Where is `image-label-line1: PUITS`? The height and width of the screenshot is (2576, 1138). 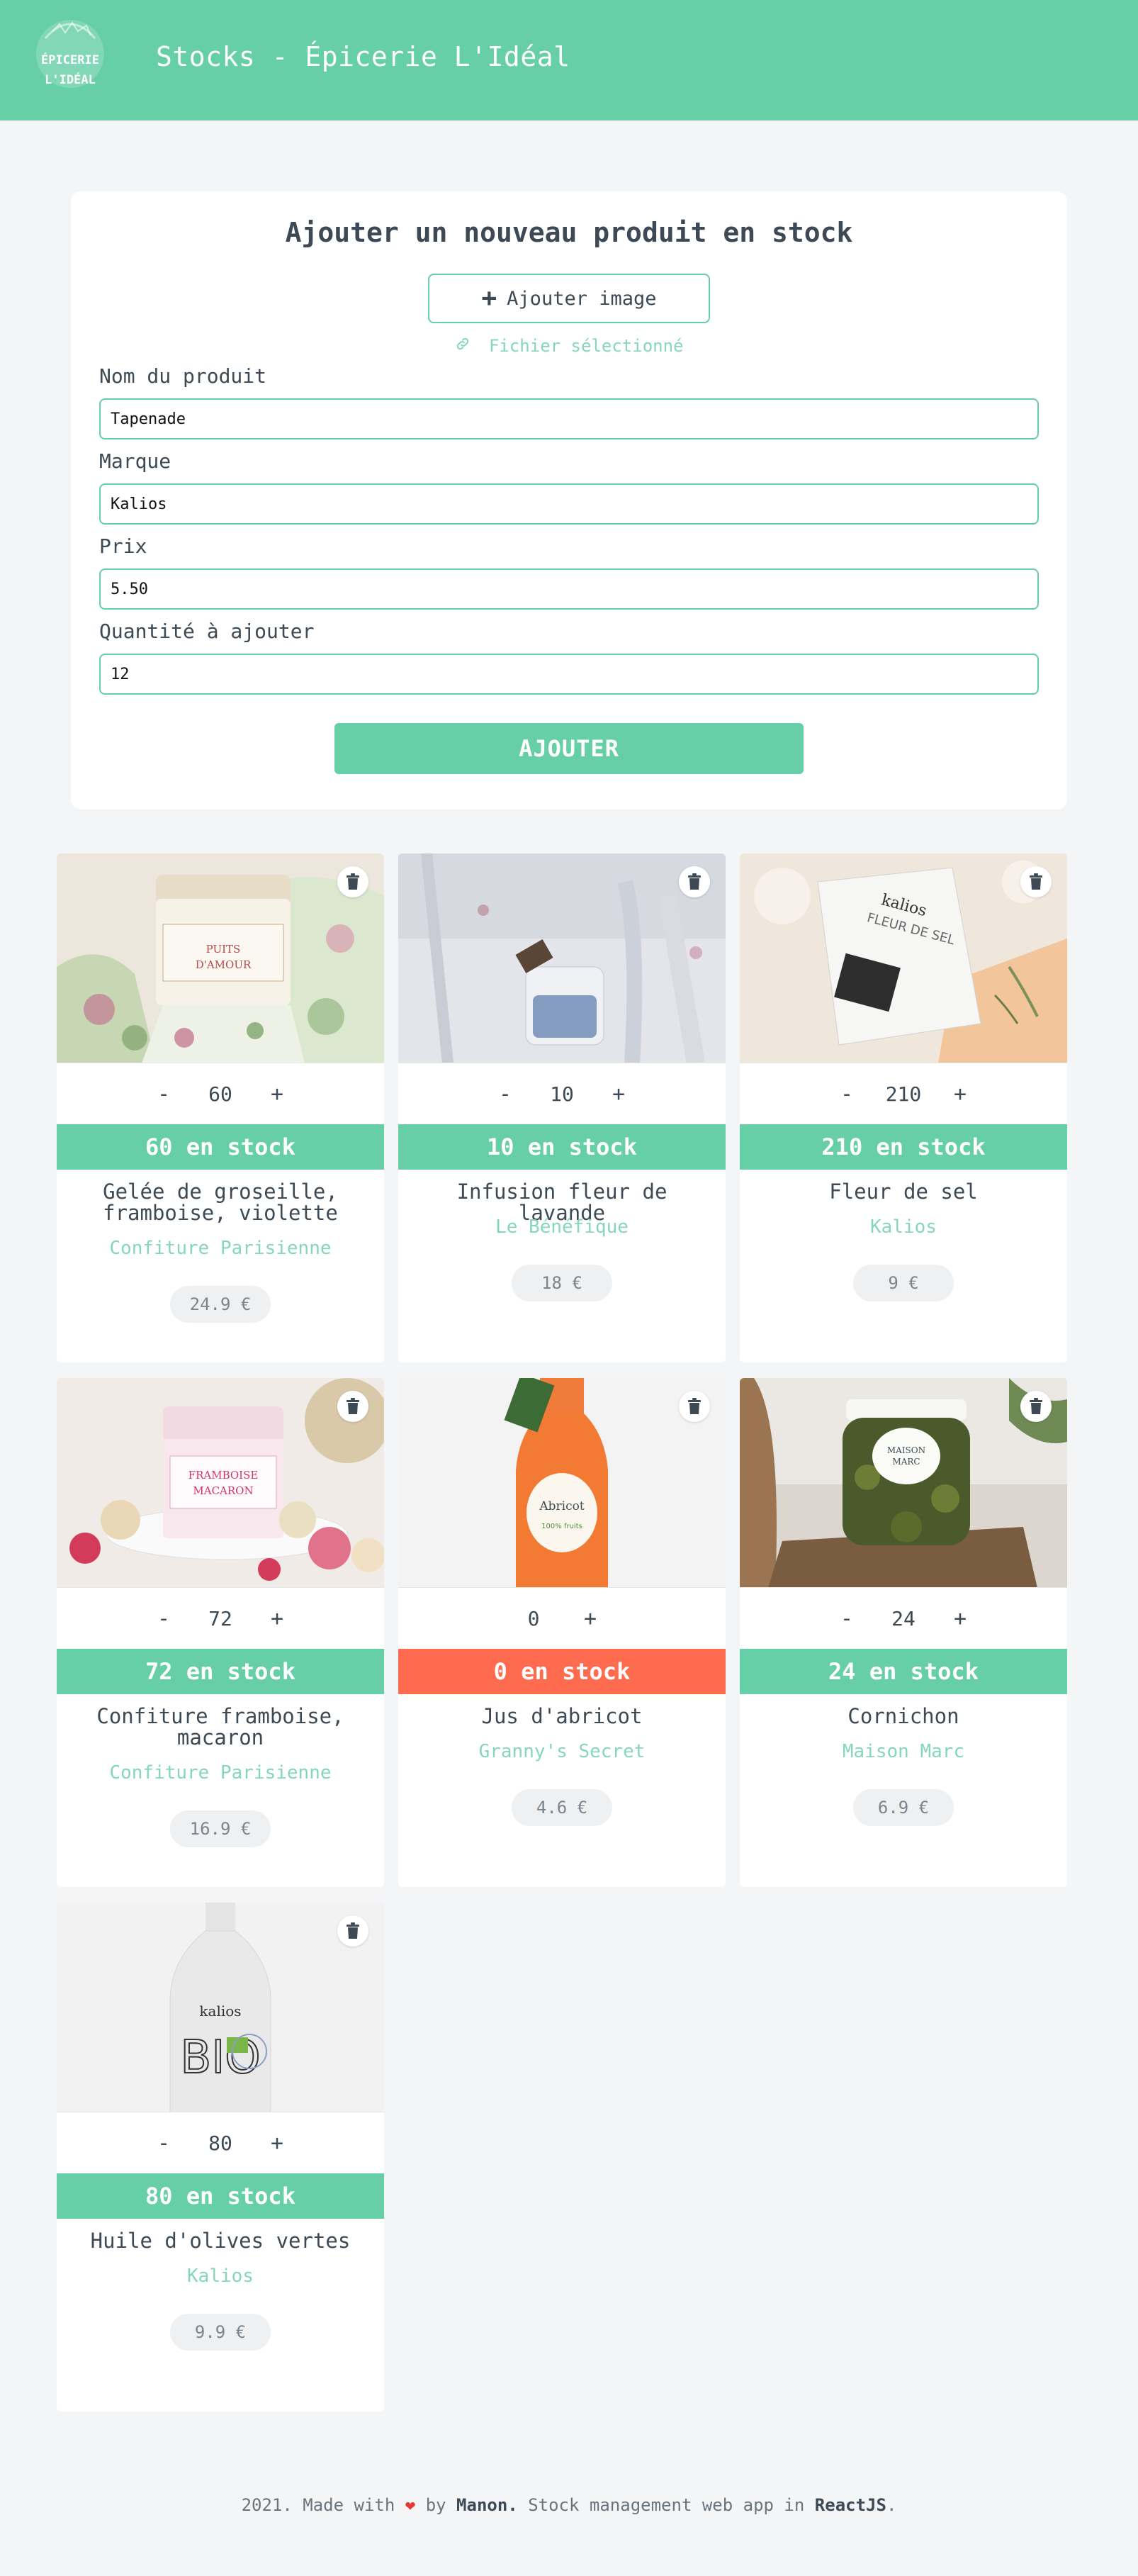 image-label-line1: PUITS is located at coordinates (223, 950).